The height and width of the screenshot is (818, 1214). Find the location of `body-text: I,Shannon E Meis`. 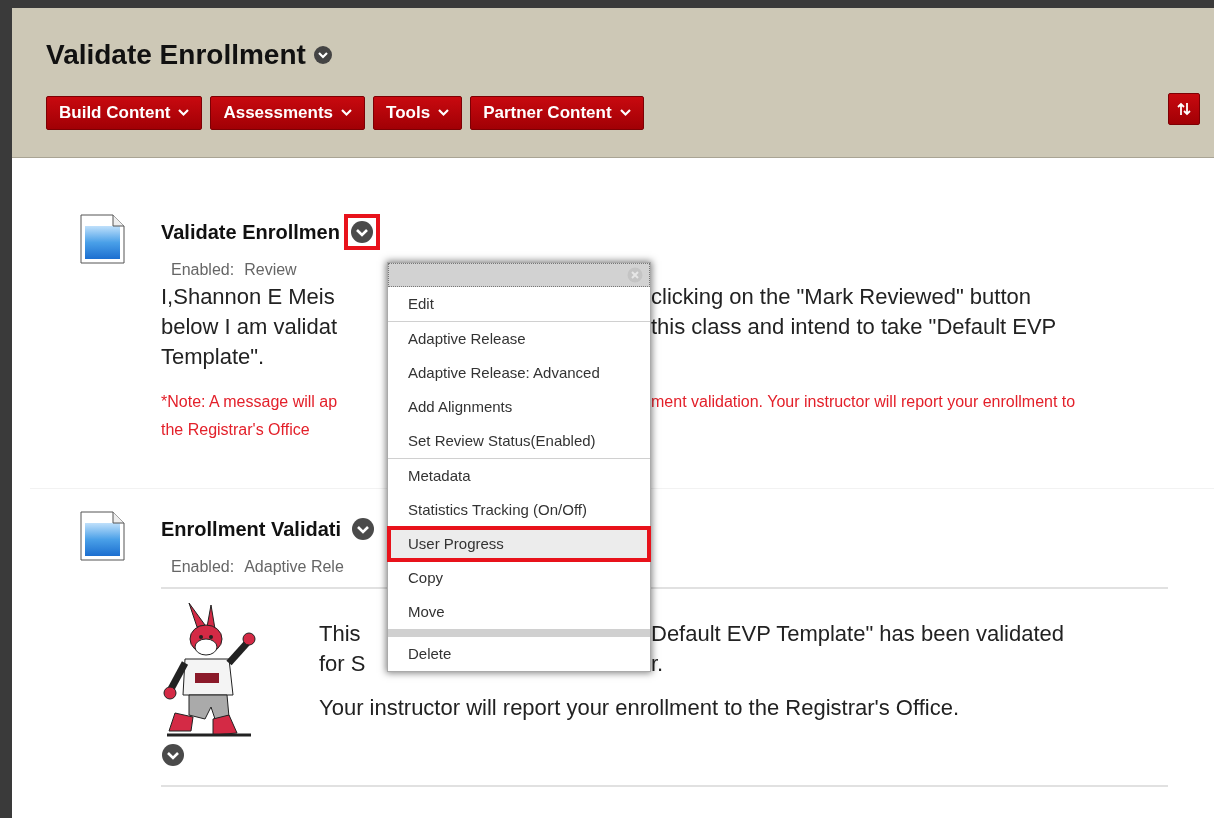

body-text: I,Shannon E Meis is located at coordinates (248, 297).